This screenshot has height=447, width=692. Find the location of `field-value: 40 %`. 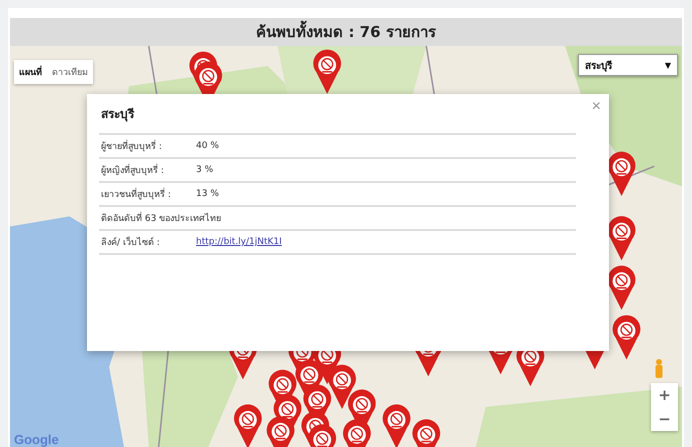

field-value: 40 % is located at coordinates (207, 146).